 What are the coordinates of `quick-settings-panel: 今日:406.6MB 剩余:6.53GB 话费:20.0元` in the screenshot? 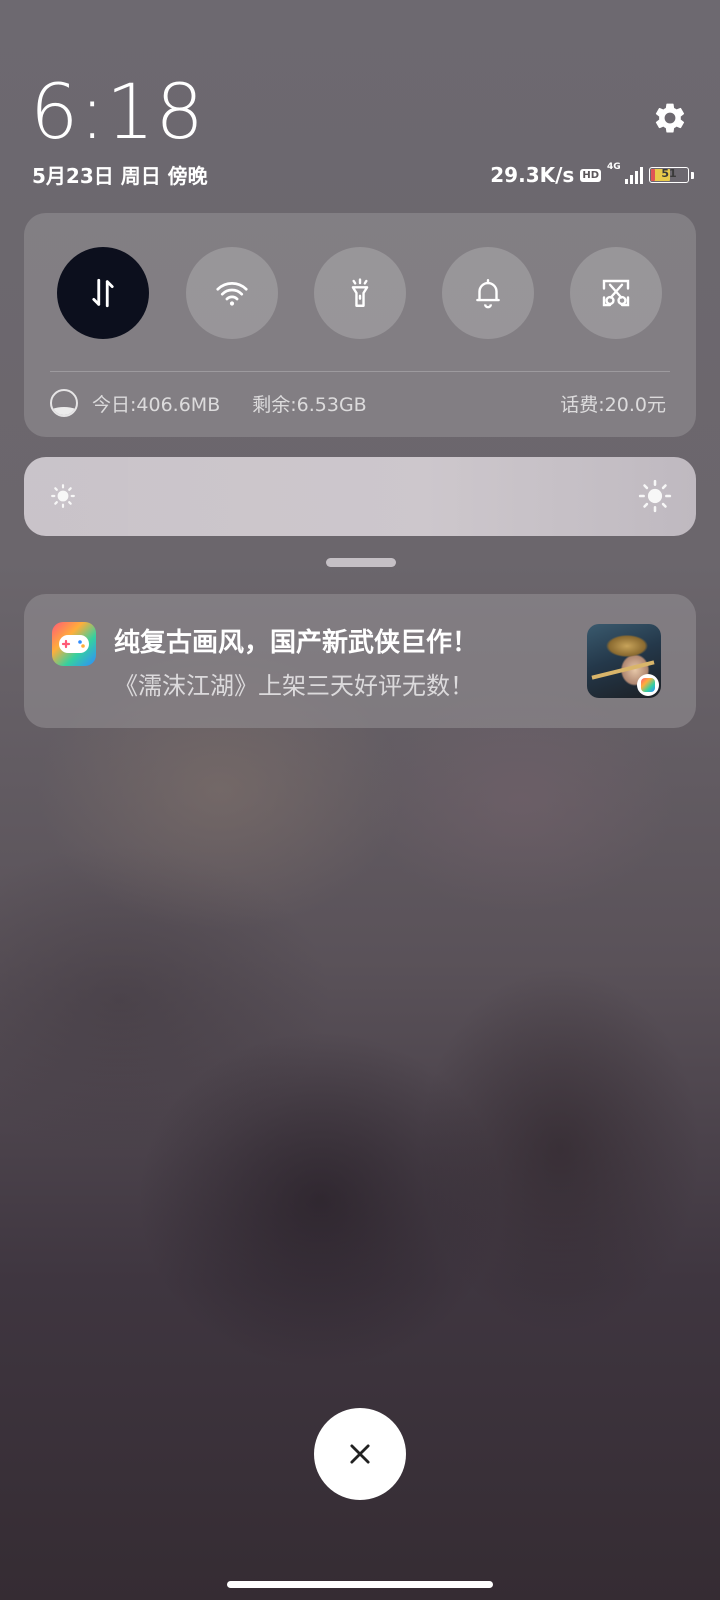 It's located at (360, 325).